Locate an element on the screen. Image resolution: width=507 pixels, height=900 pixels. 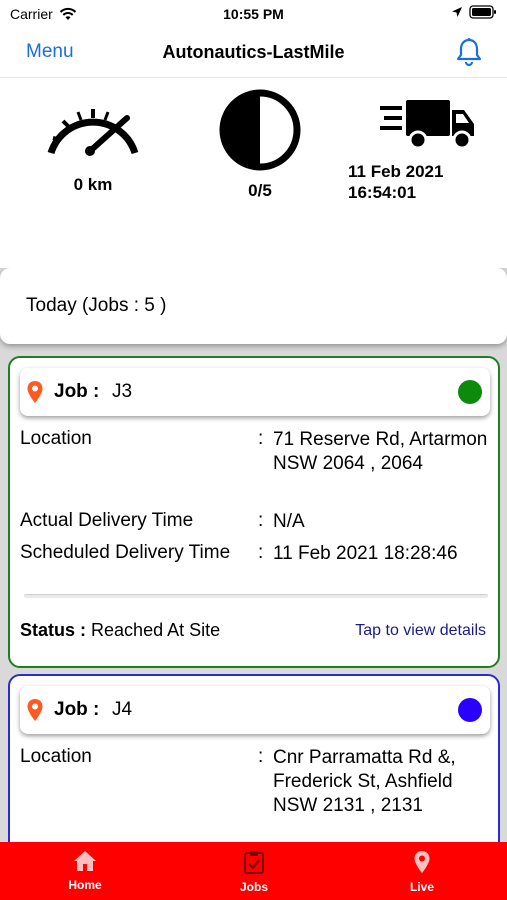
clock: 10:55 PM is located at coordinates (253, 14).